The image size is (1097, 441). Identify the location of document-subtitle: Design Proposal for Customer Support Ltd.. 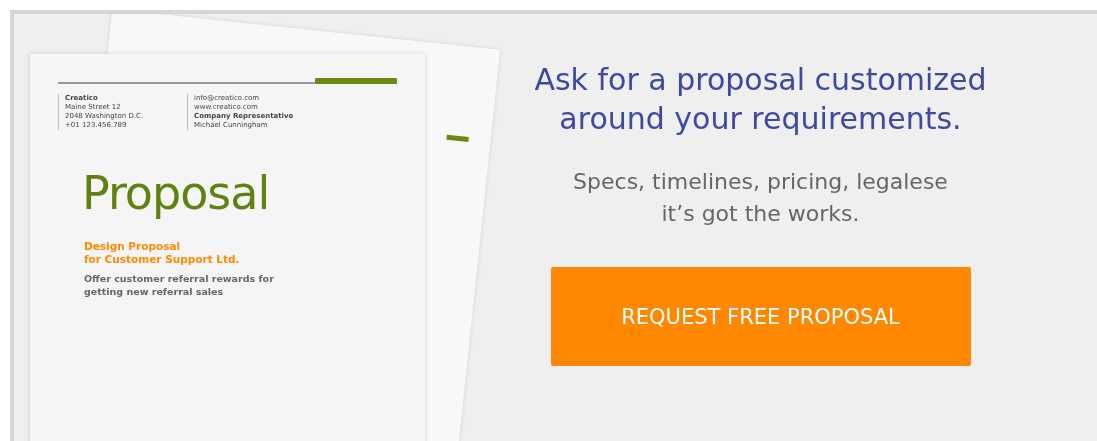
(162, 253).